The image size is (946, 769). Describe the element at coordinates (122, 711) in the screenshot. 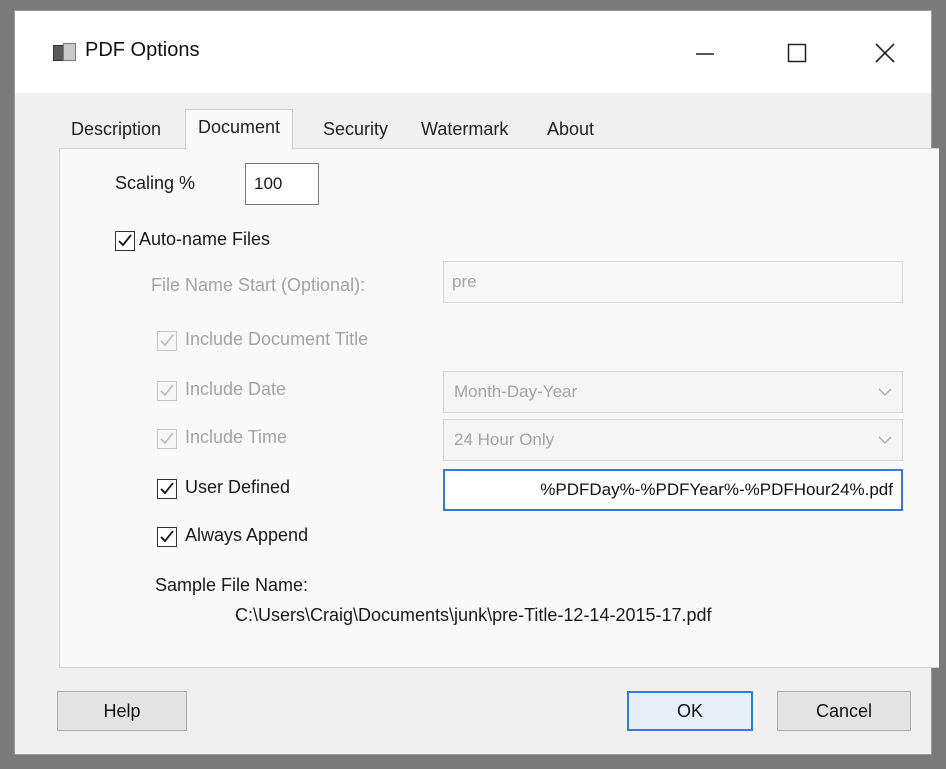

I see `help-button: Help` at that location.